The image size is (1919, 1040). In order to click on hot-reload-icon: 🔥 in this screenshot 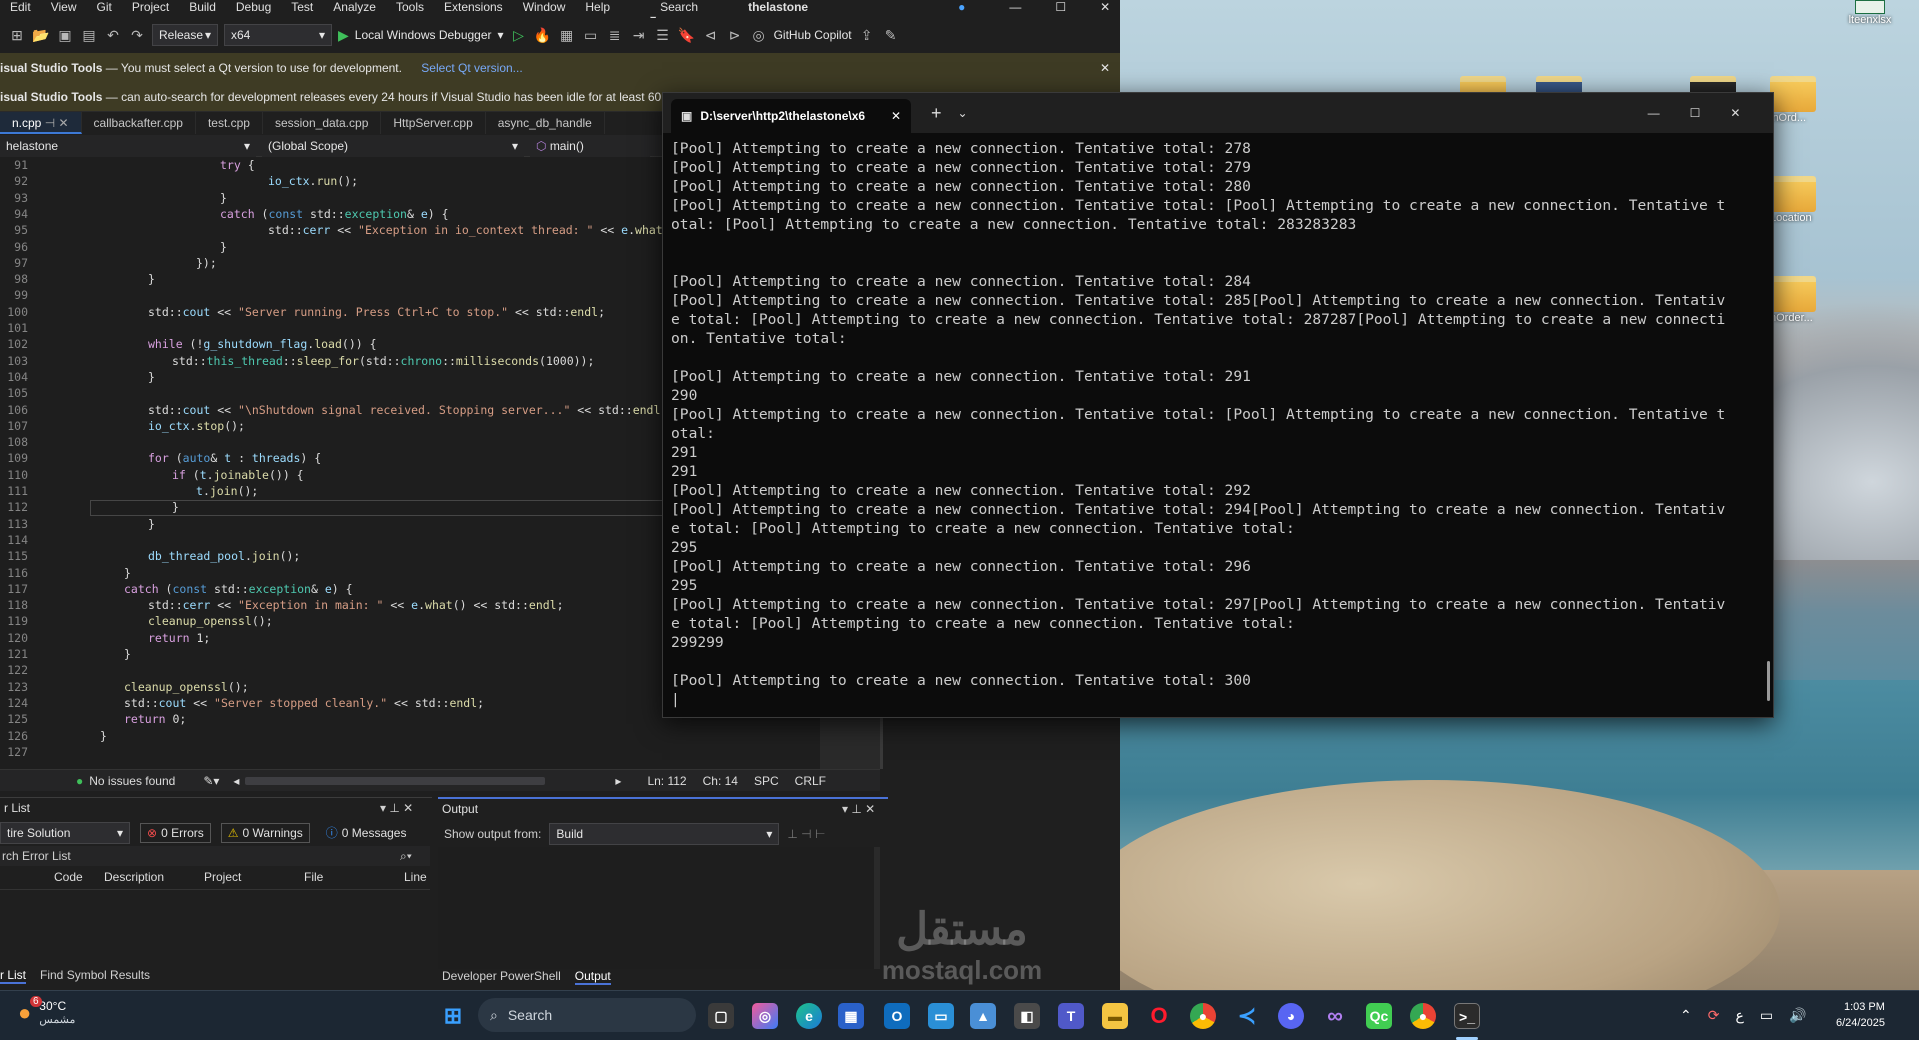, I will do `click(543, 35)`.